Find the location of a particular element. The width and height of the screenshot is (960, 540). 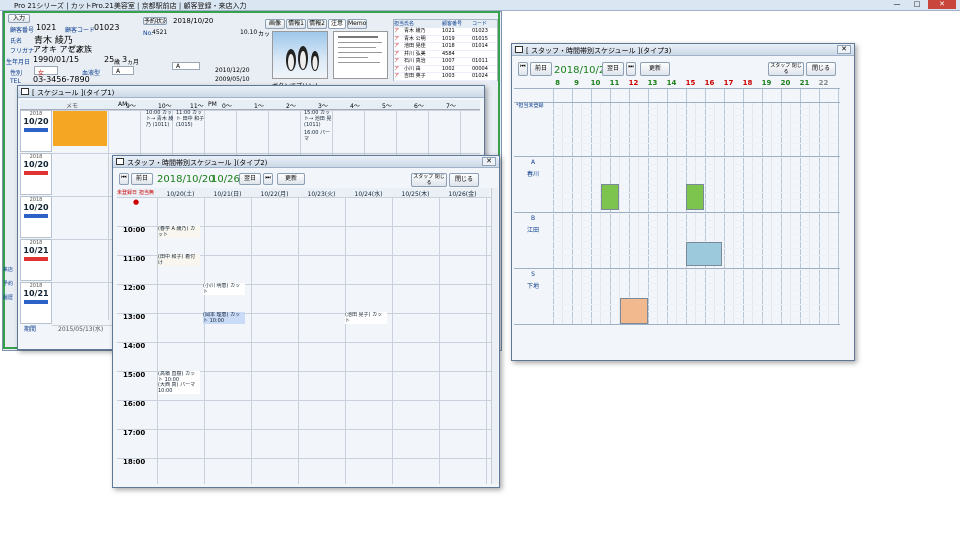

appointment: (小川 明恵) カット is located at coordinates (224, 289).